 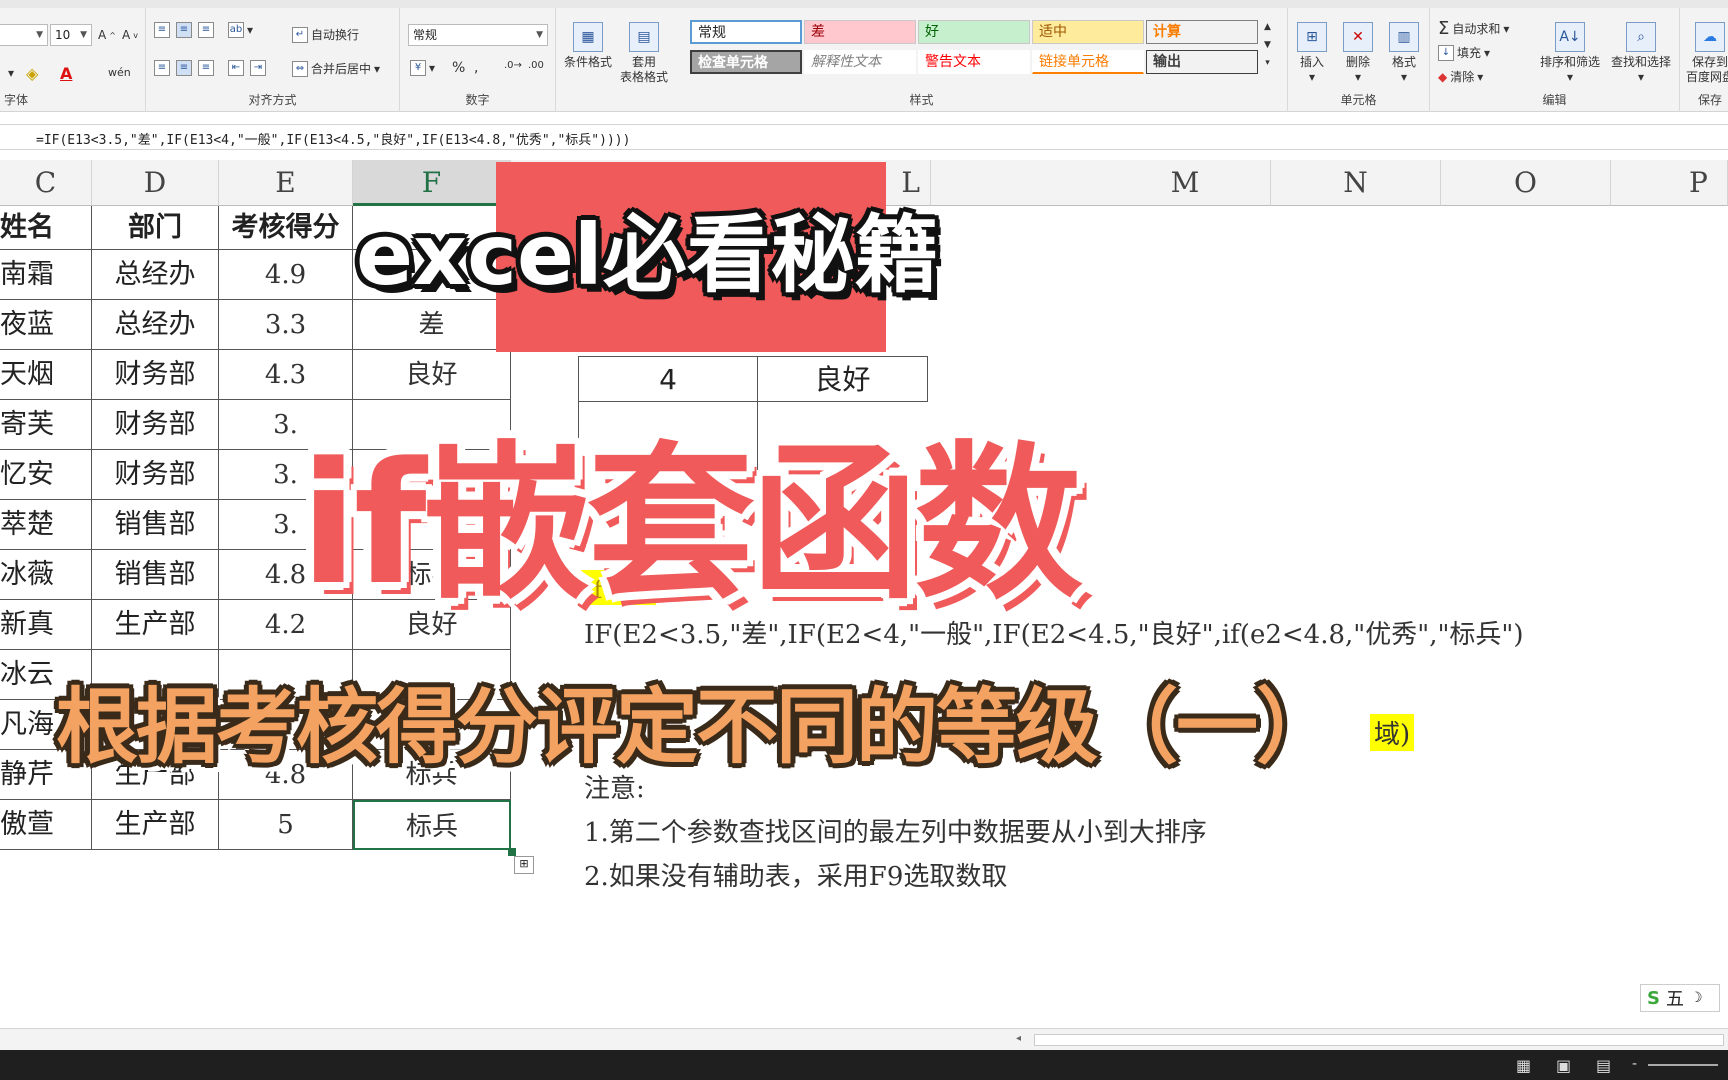 What do you see at coordinates (1379, 1040) in the screenshot?
I see `scroll-thumb` at bounding box center [1379, 1040].